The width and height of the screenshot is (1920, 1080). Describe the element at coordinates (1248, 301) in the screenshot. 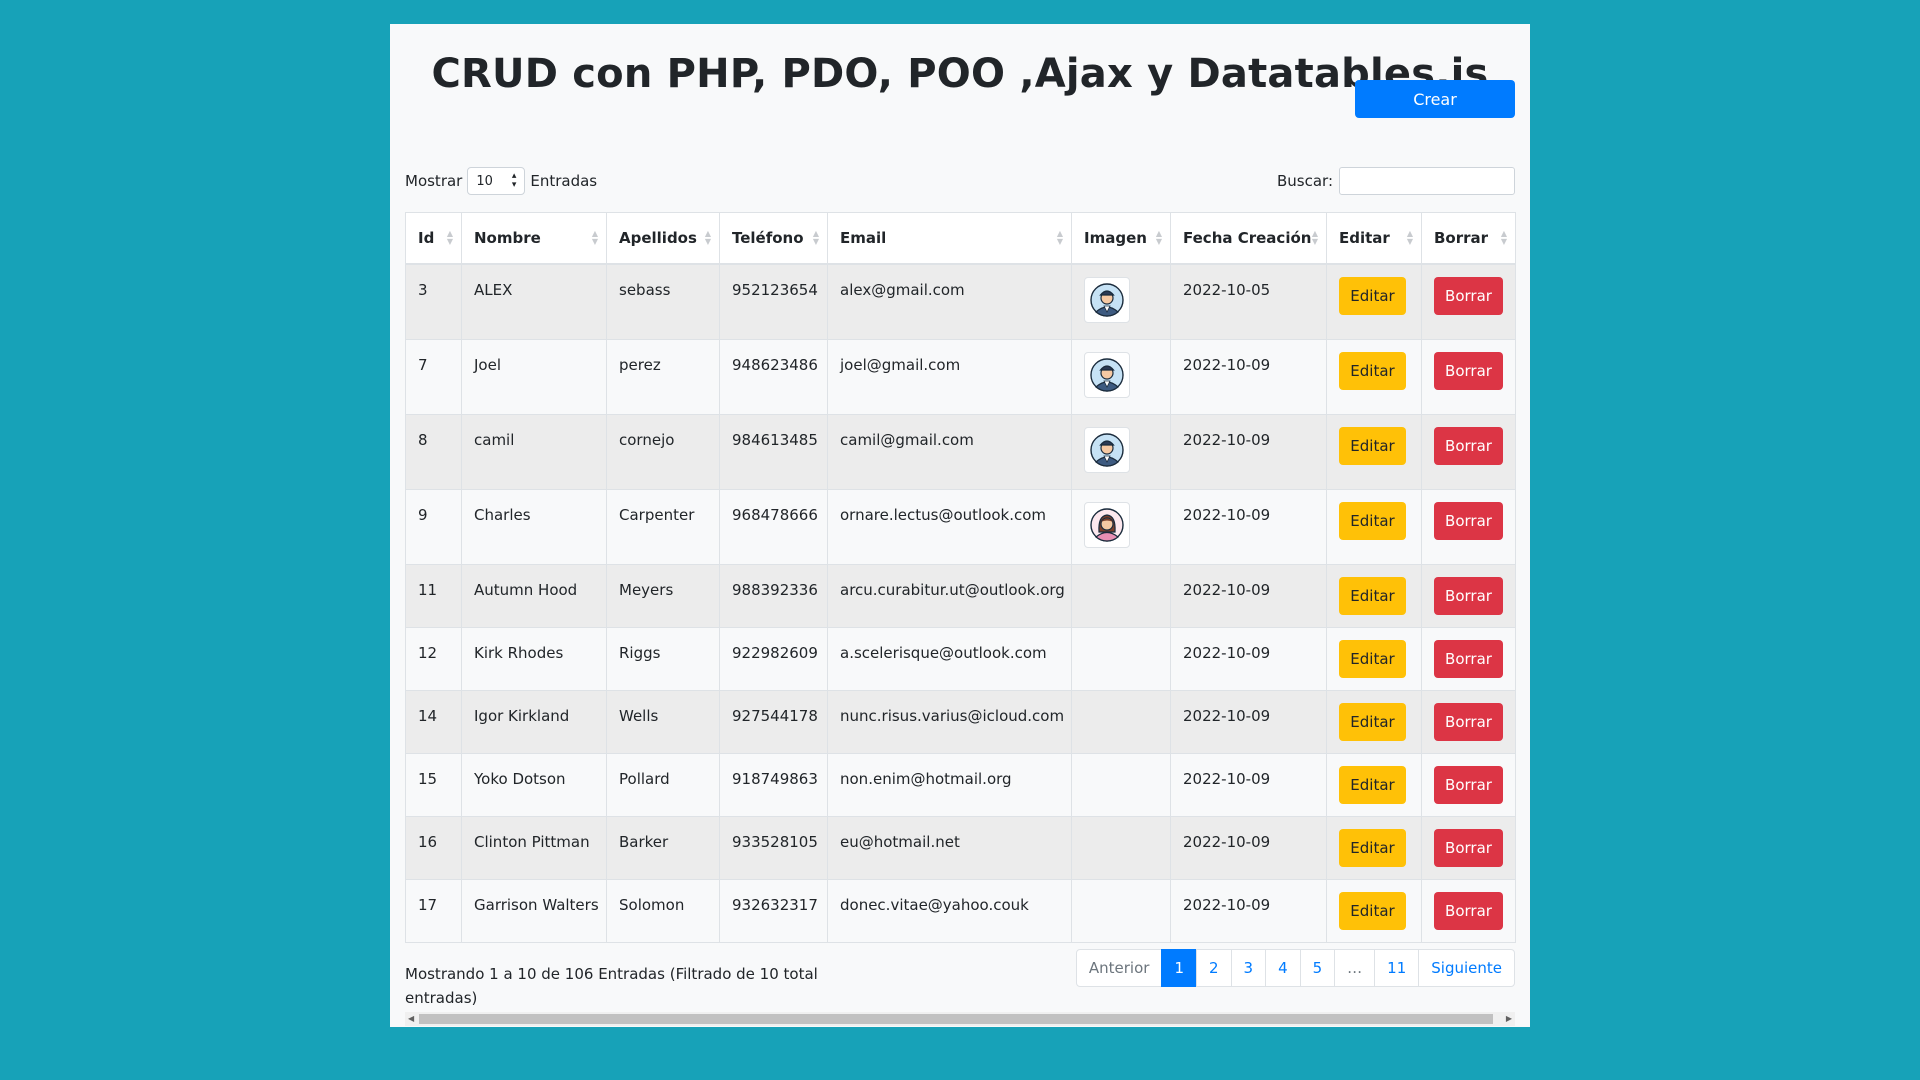

I see `cell-fecha: 2022-10-05` at that location.